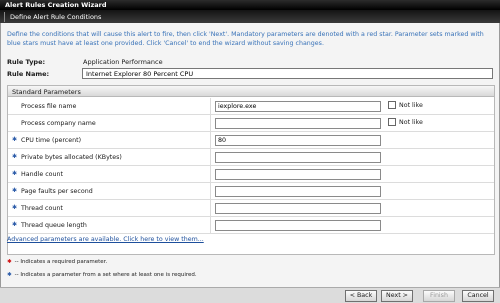 The height and width of the screenshot is (303, 500). What do you see at coordinates (49, 106) in the screenshot?
I see `parameter-label: Process file name` at bounding box center [49, 106].